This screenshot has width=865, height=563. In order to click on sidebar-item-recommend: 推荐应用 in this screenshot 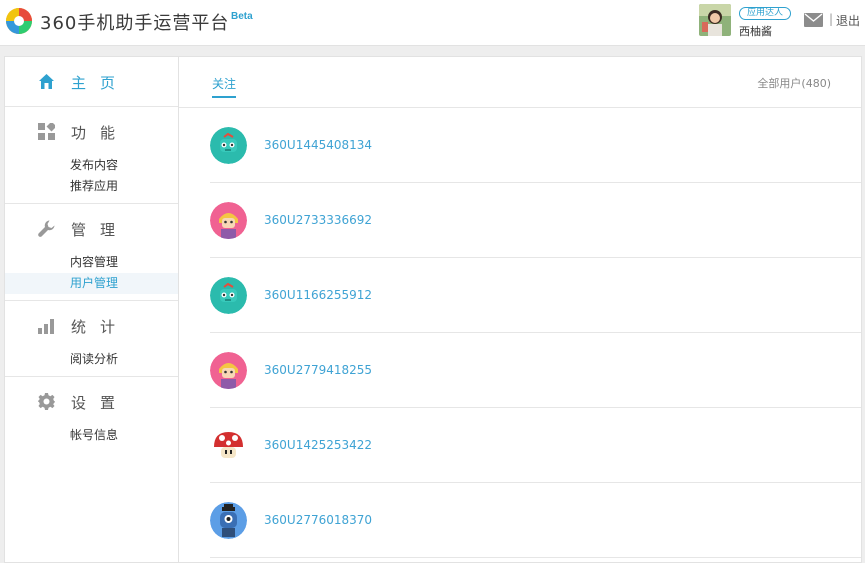, I will do `click(91, 186)`.